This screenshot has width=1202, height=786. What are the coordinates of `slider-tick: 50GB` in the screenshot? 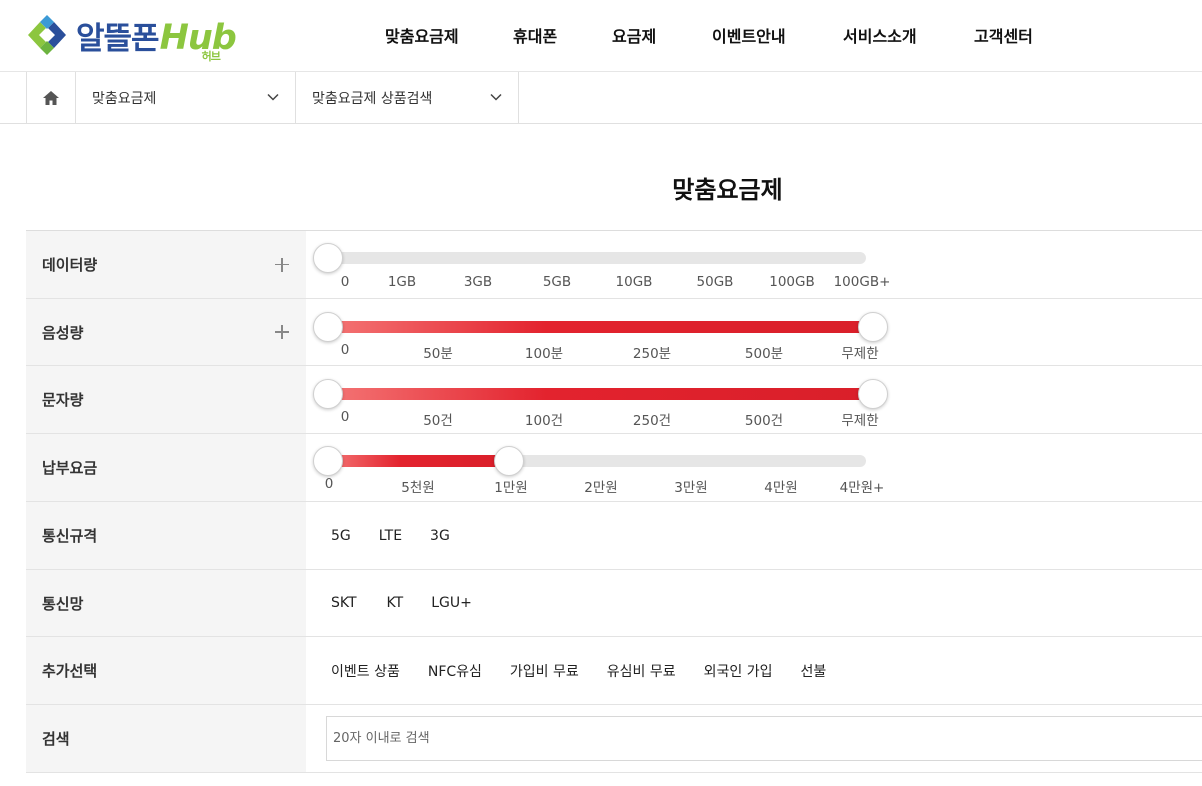 It's located at (715, 282).